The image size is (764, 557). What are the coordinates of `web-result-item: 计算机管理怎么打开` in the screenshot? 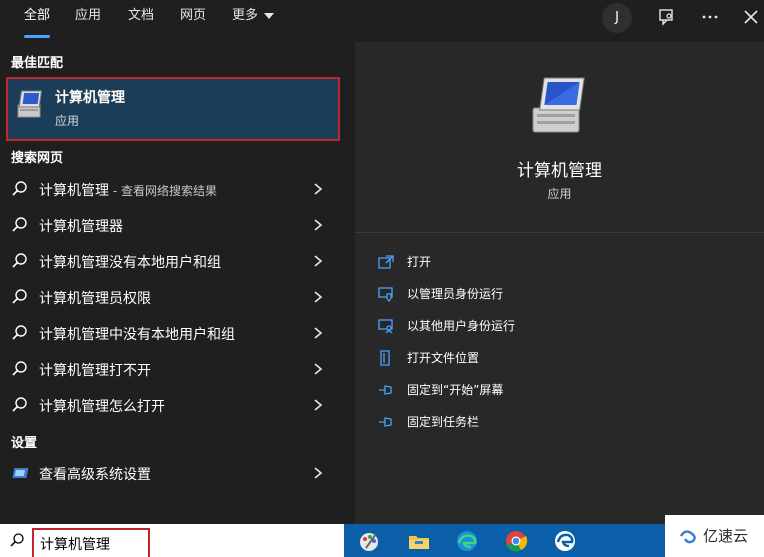 It's located at (172, 405).